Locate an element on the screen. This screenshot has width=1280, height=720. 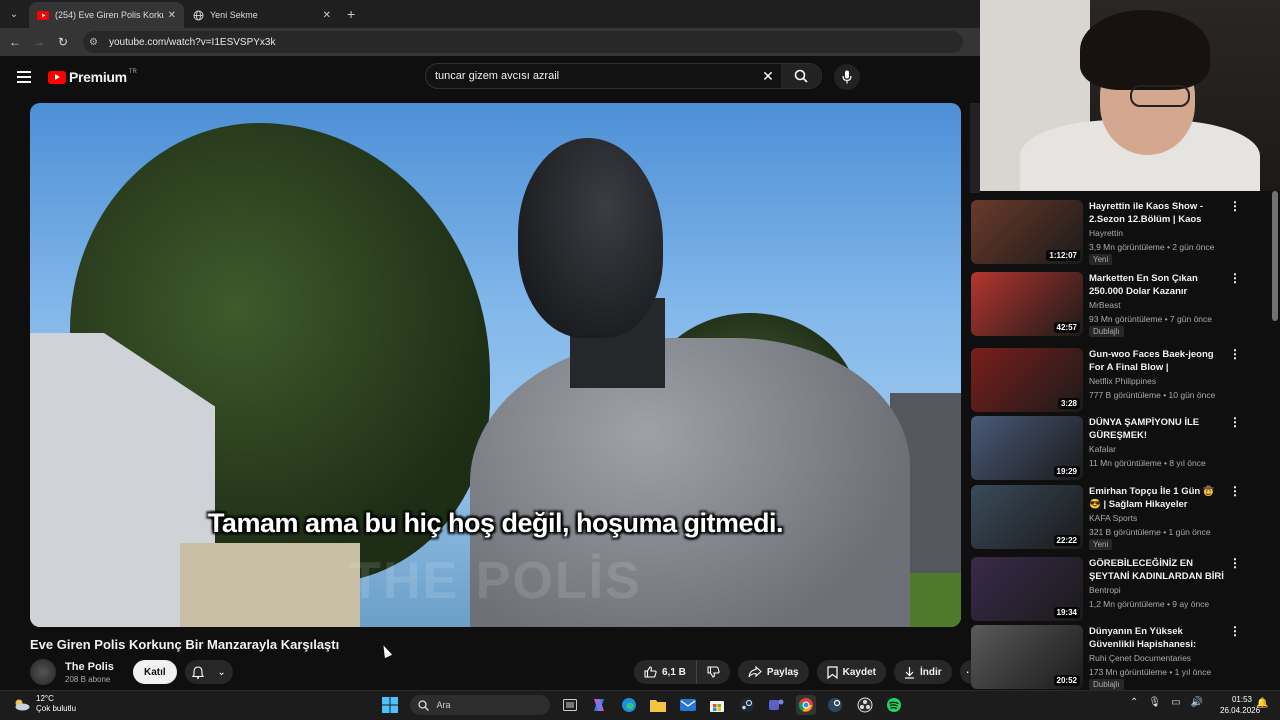
save-label: Kaydet is located at coordinates (859, 672).